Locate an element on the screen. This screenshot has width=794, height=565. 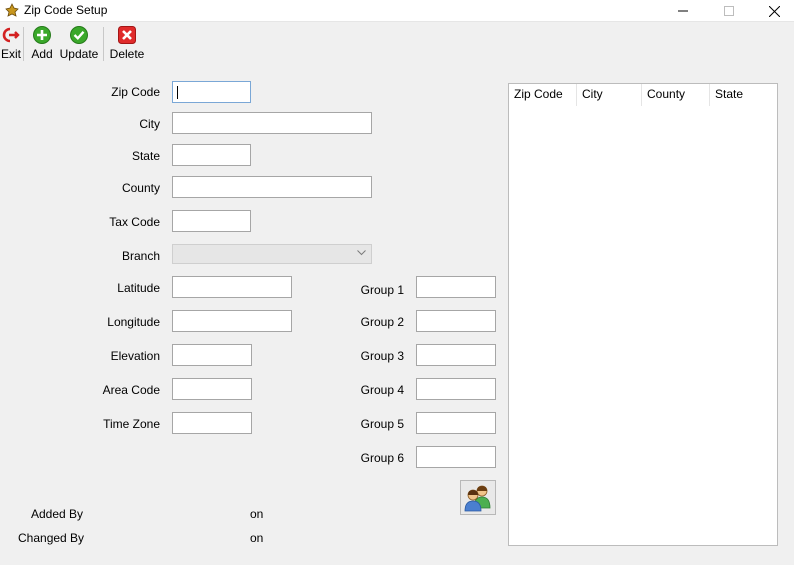
elevation-label: Elevation is located at coordinates (135, 356).